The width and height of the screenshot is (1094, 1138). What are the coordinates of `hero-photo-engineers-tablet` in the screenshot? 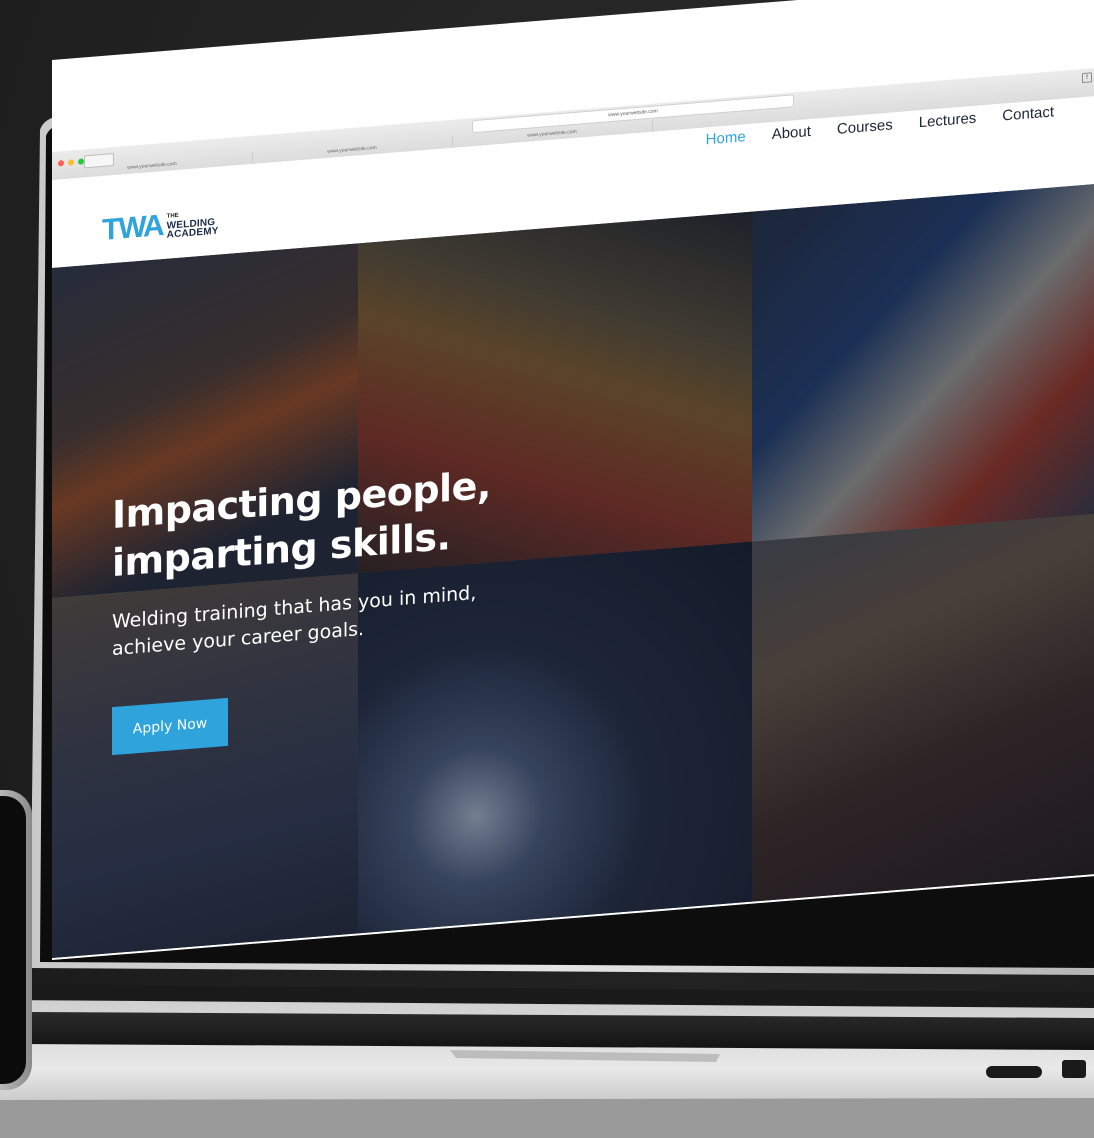 It's located at (923, 362).